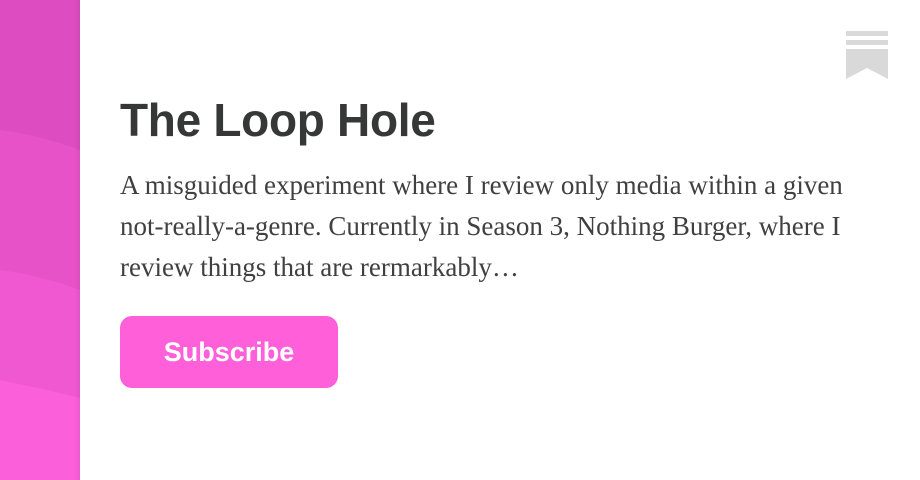 Image resolution: width=920 pixels, height=480 pixels. Describe the element at coordinates (867, 55) in the screenshot. I see `bookmark-icon` at that location.